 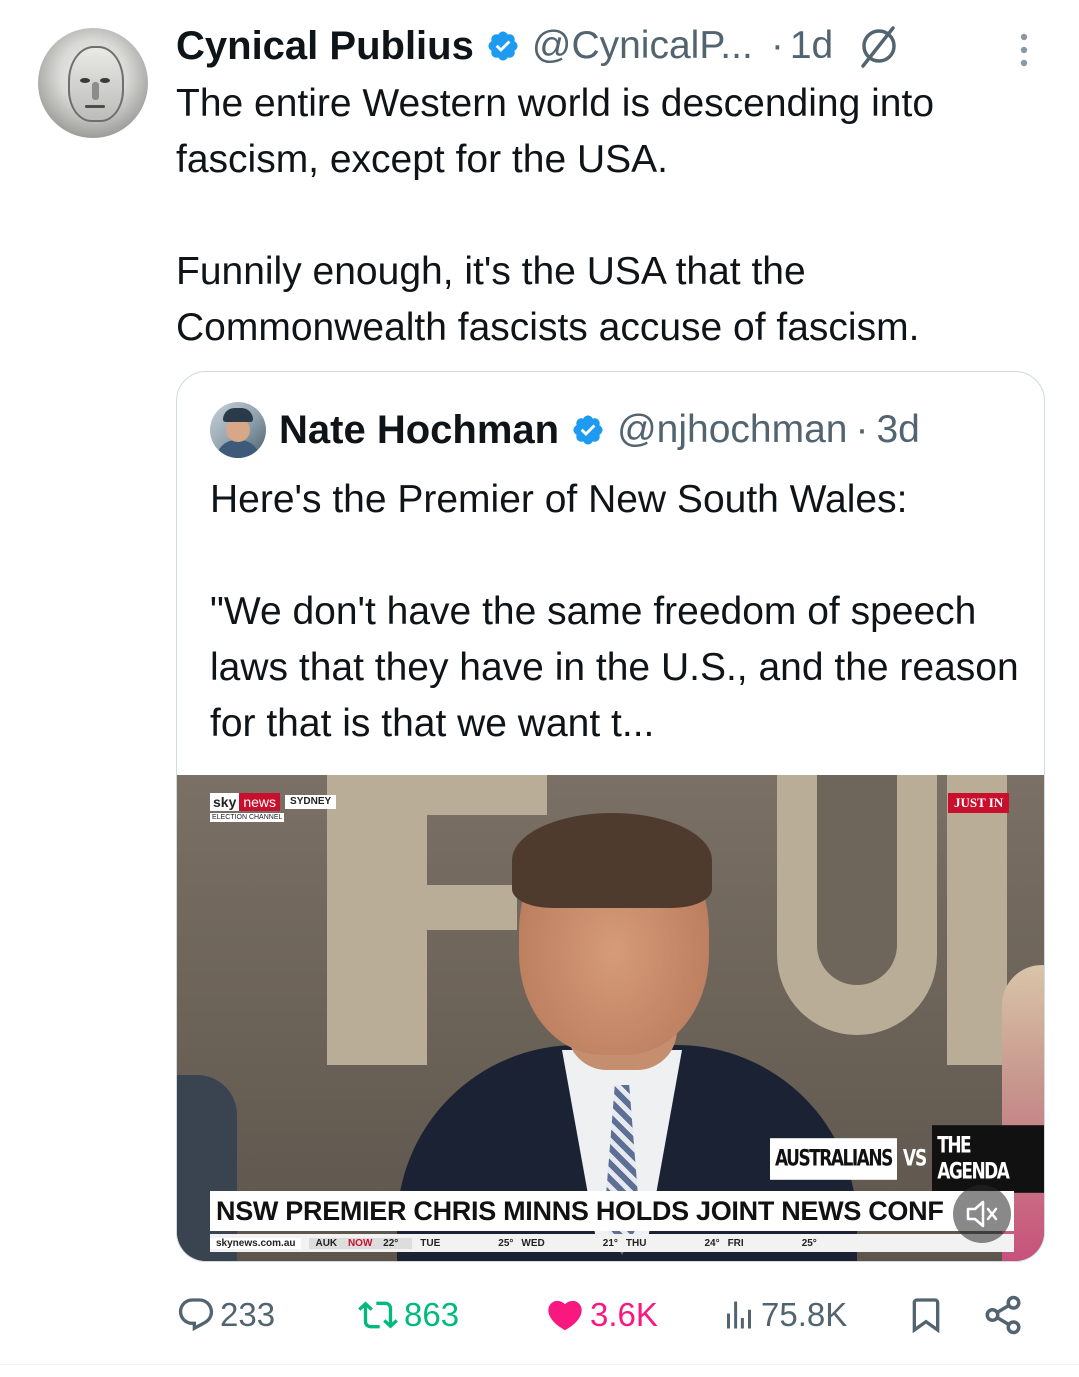 I want to click on quote-header: Nate Hochman @njhochman · 3d, so click(x=599, y=430).